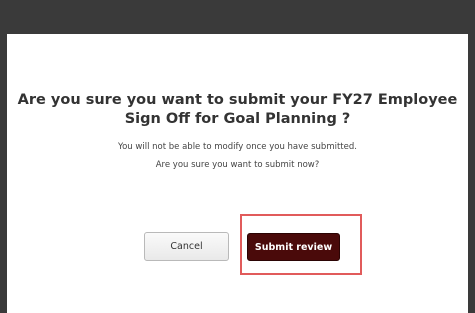  I want to click on submit-review-button: Submit review, so click(293, 247).